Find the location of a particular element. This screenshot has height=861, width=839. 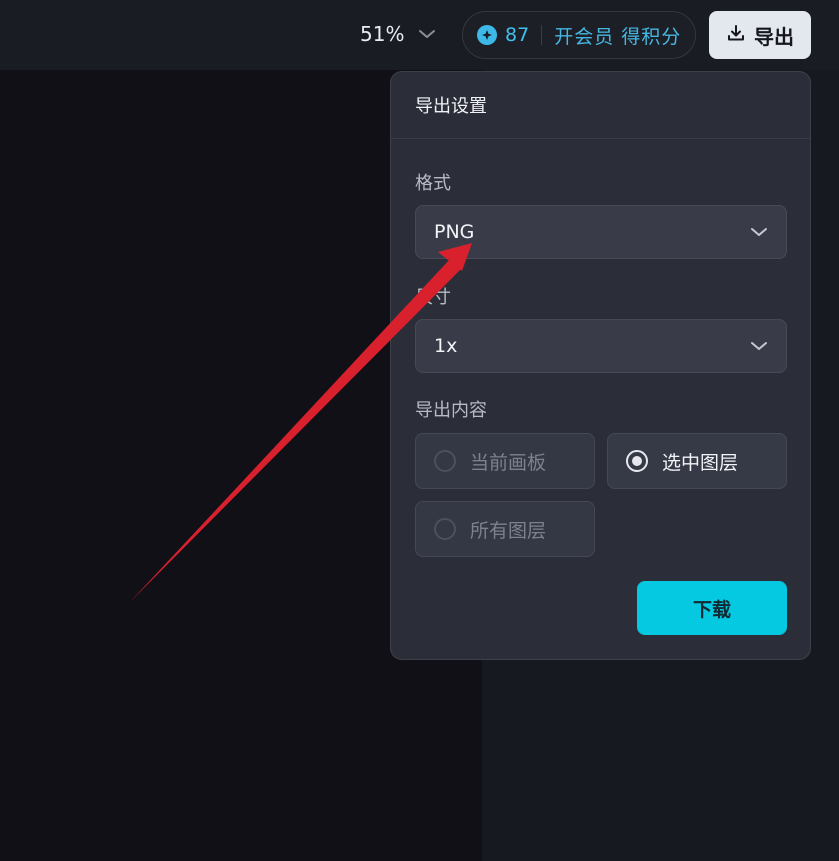

radio-checked-icon is located at coordinates (637, 461).